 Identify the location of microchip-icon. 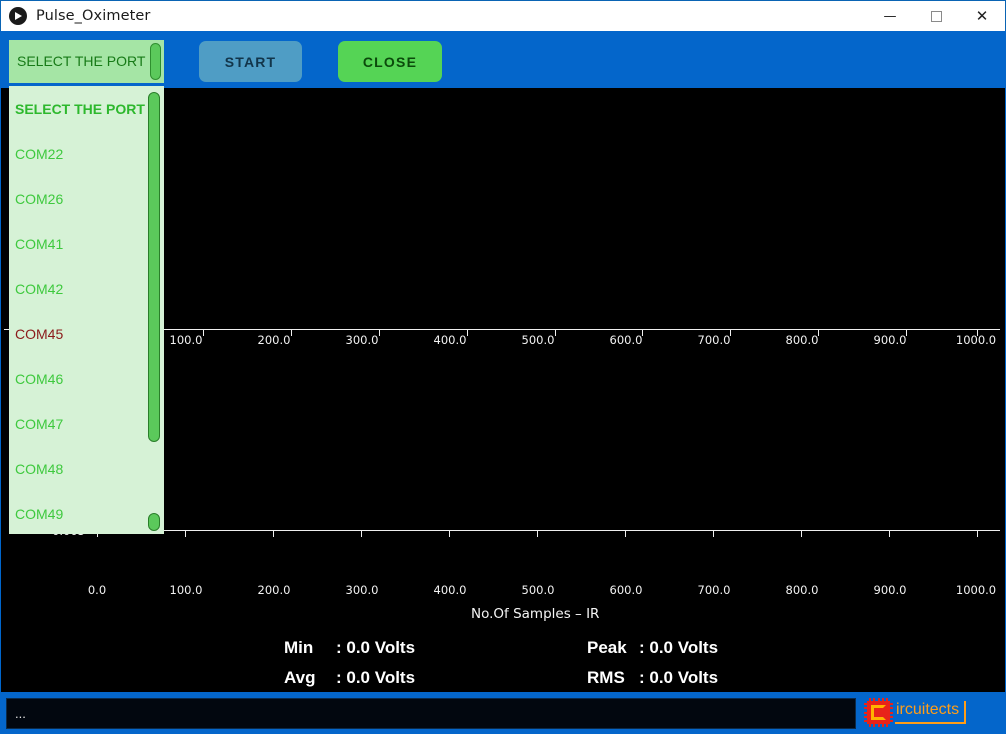
(878, 712).